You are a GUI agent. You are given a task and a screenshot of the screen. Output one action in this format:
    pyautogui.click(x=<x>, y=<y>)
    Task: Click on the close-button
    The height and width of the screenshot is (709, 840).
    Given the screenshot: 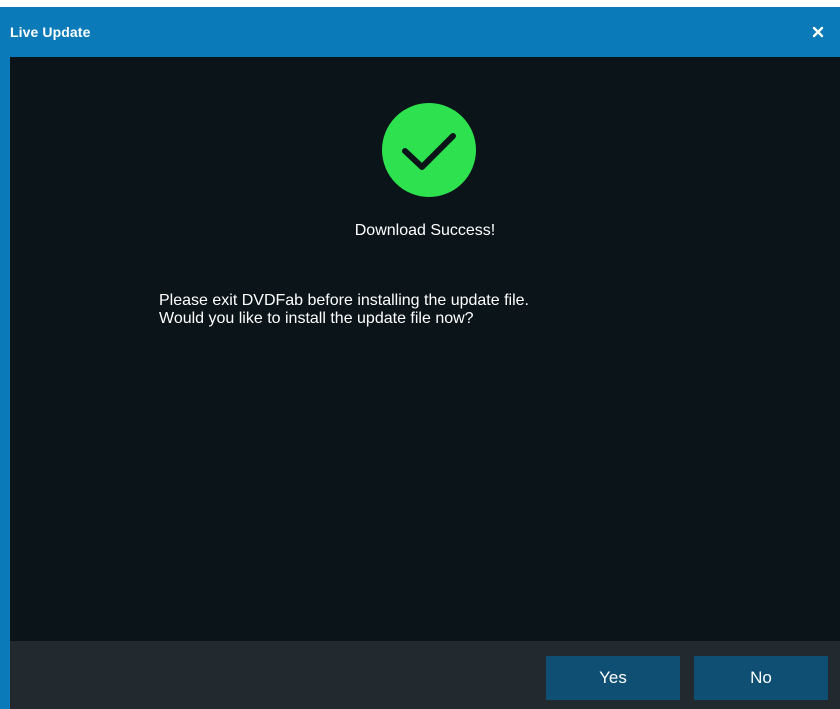 What is the action you would take?
    pyautogui.click(x=818, y=32)
    